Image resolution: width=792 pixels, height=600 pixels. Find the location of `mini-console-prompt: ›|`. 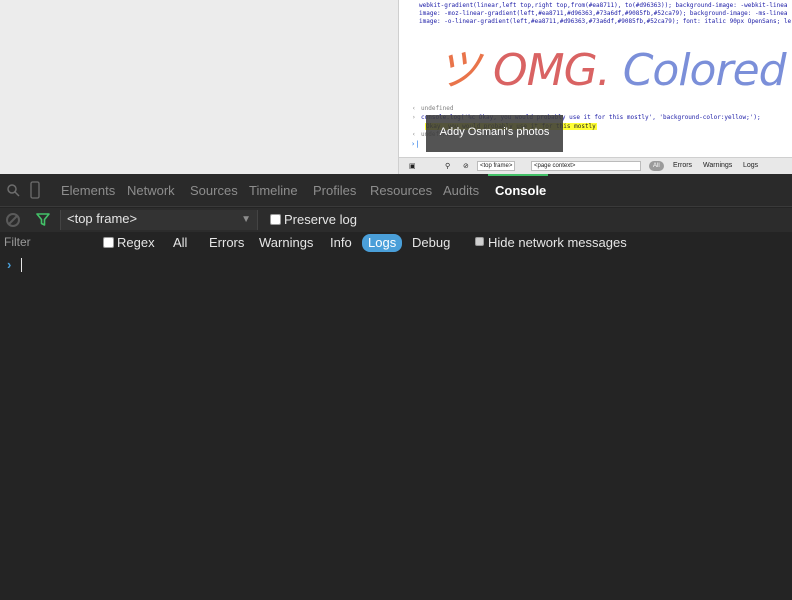

mini-console-prompt: ›| is located at coordinates (415, 144).